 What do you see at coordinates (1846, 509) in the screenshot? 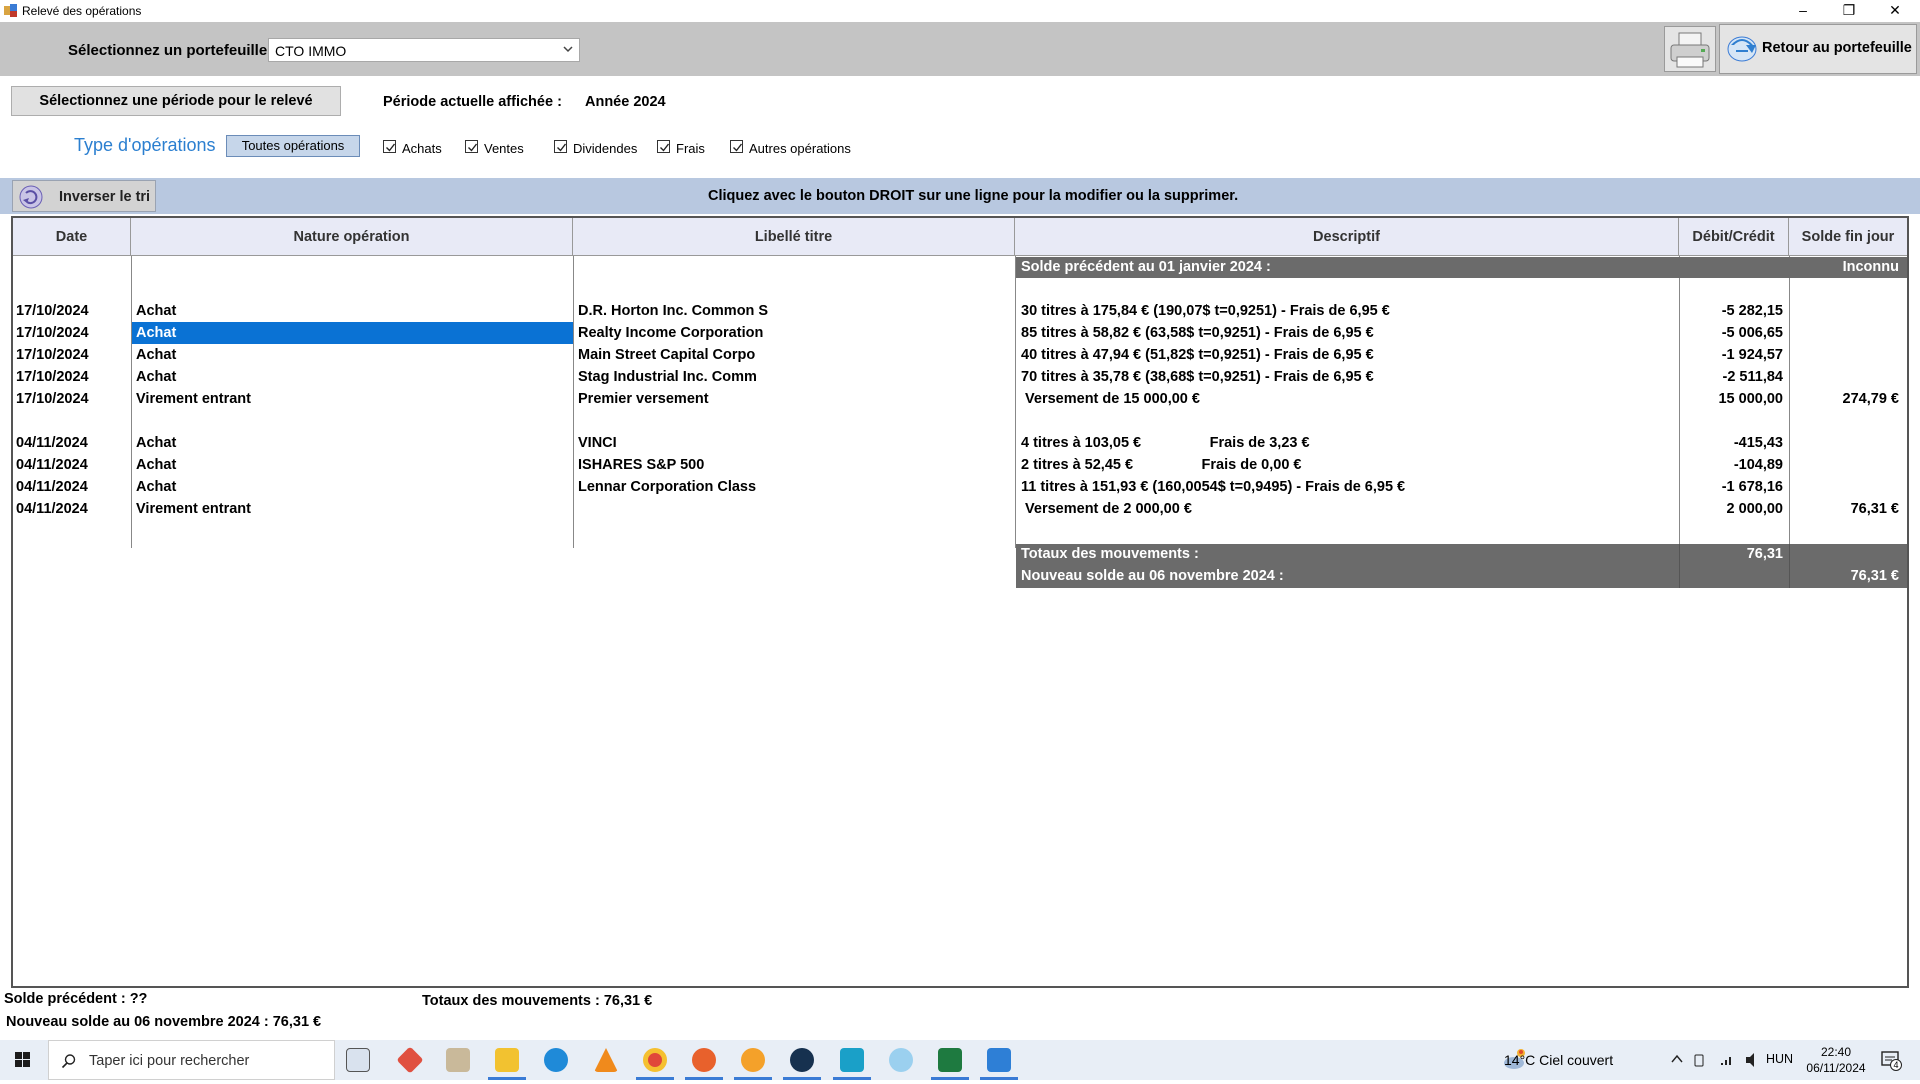
I see `row-balance: 76,31 €` at bounding box center [1846, 509].